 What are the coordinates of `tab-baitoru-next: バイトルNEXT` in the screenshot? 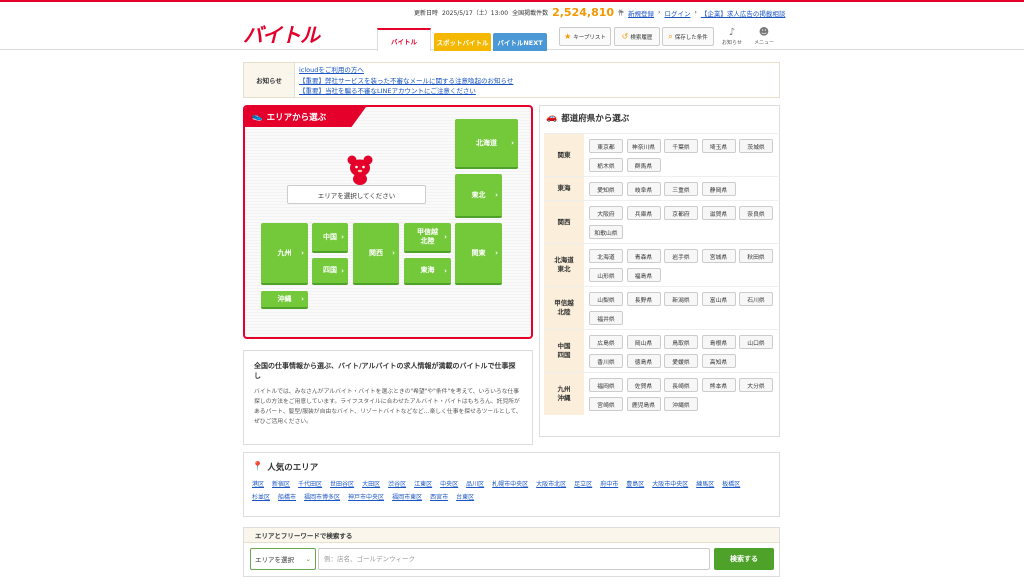 It's located at (520, 42).